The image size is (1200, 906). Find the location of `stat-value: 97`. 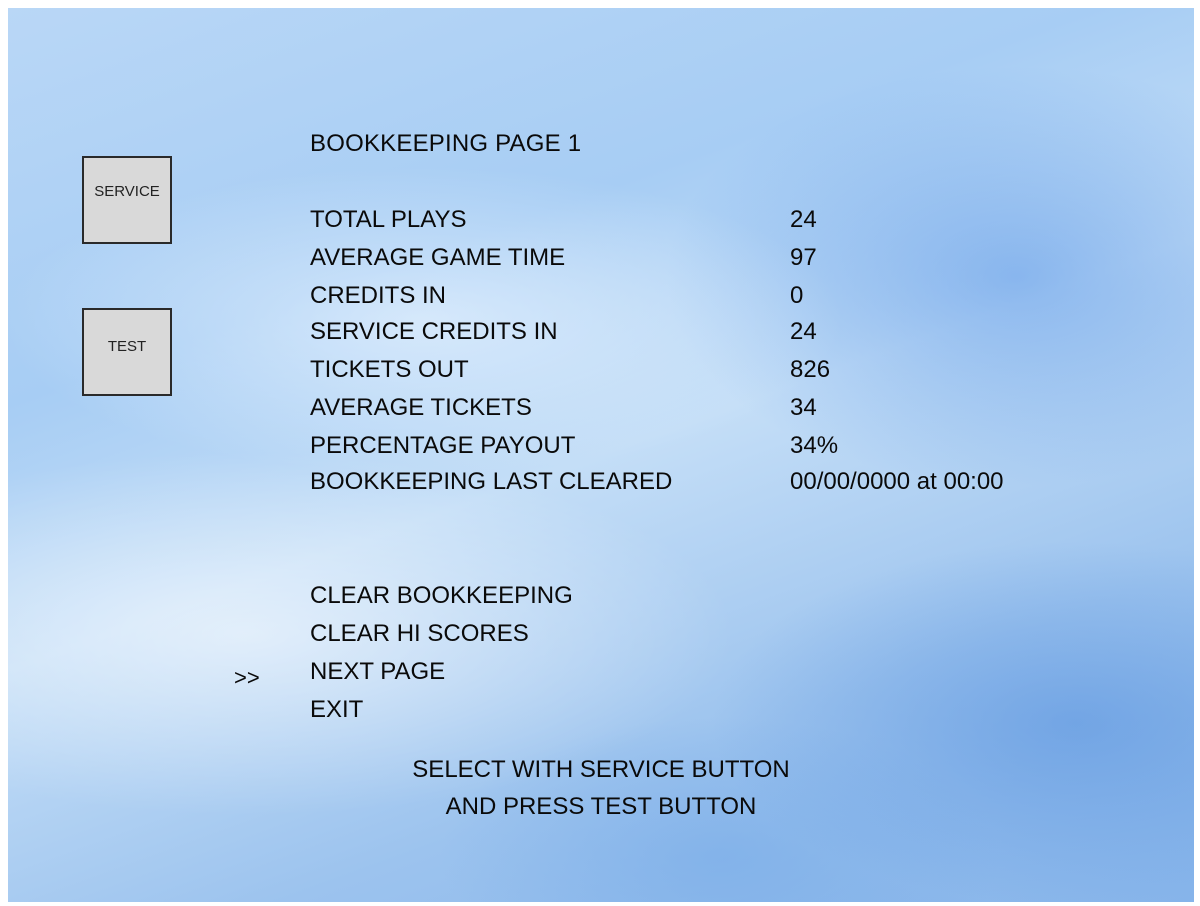

stat-value: 97 is located at coordinates (803, 257).